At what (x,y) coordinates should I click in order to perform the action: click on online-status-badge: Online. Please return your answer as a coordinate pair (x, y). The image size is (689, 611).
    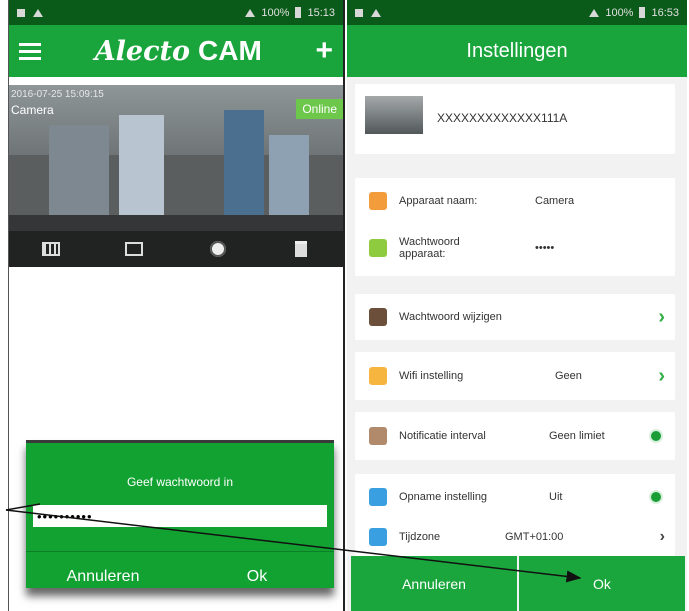
    Looking at the image, I should click on (319, 109).